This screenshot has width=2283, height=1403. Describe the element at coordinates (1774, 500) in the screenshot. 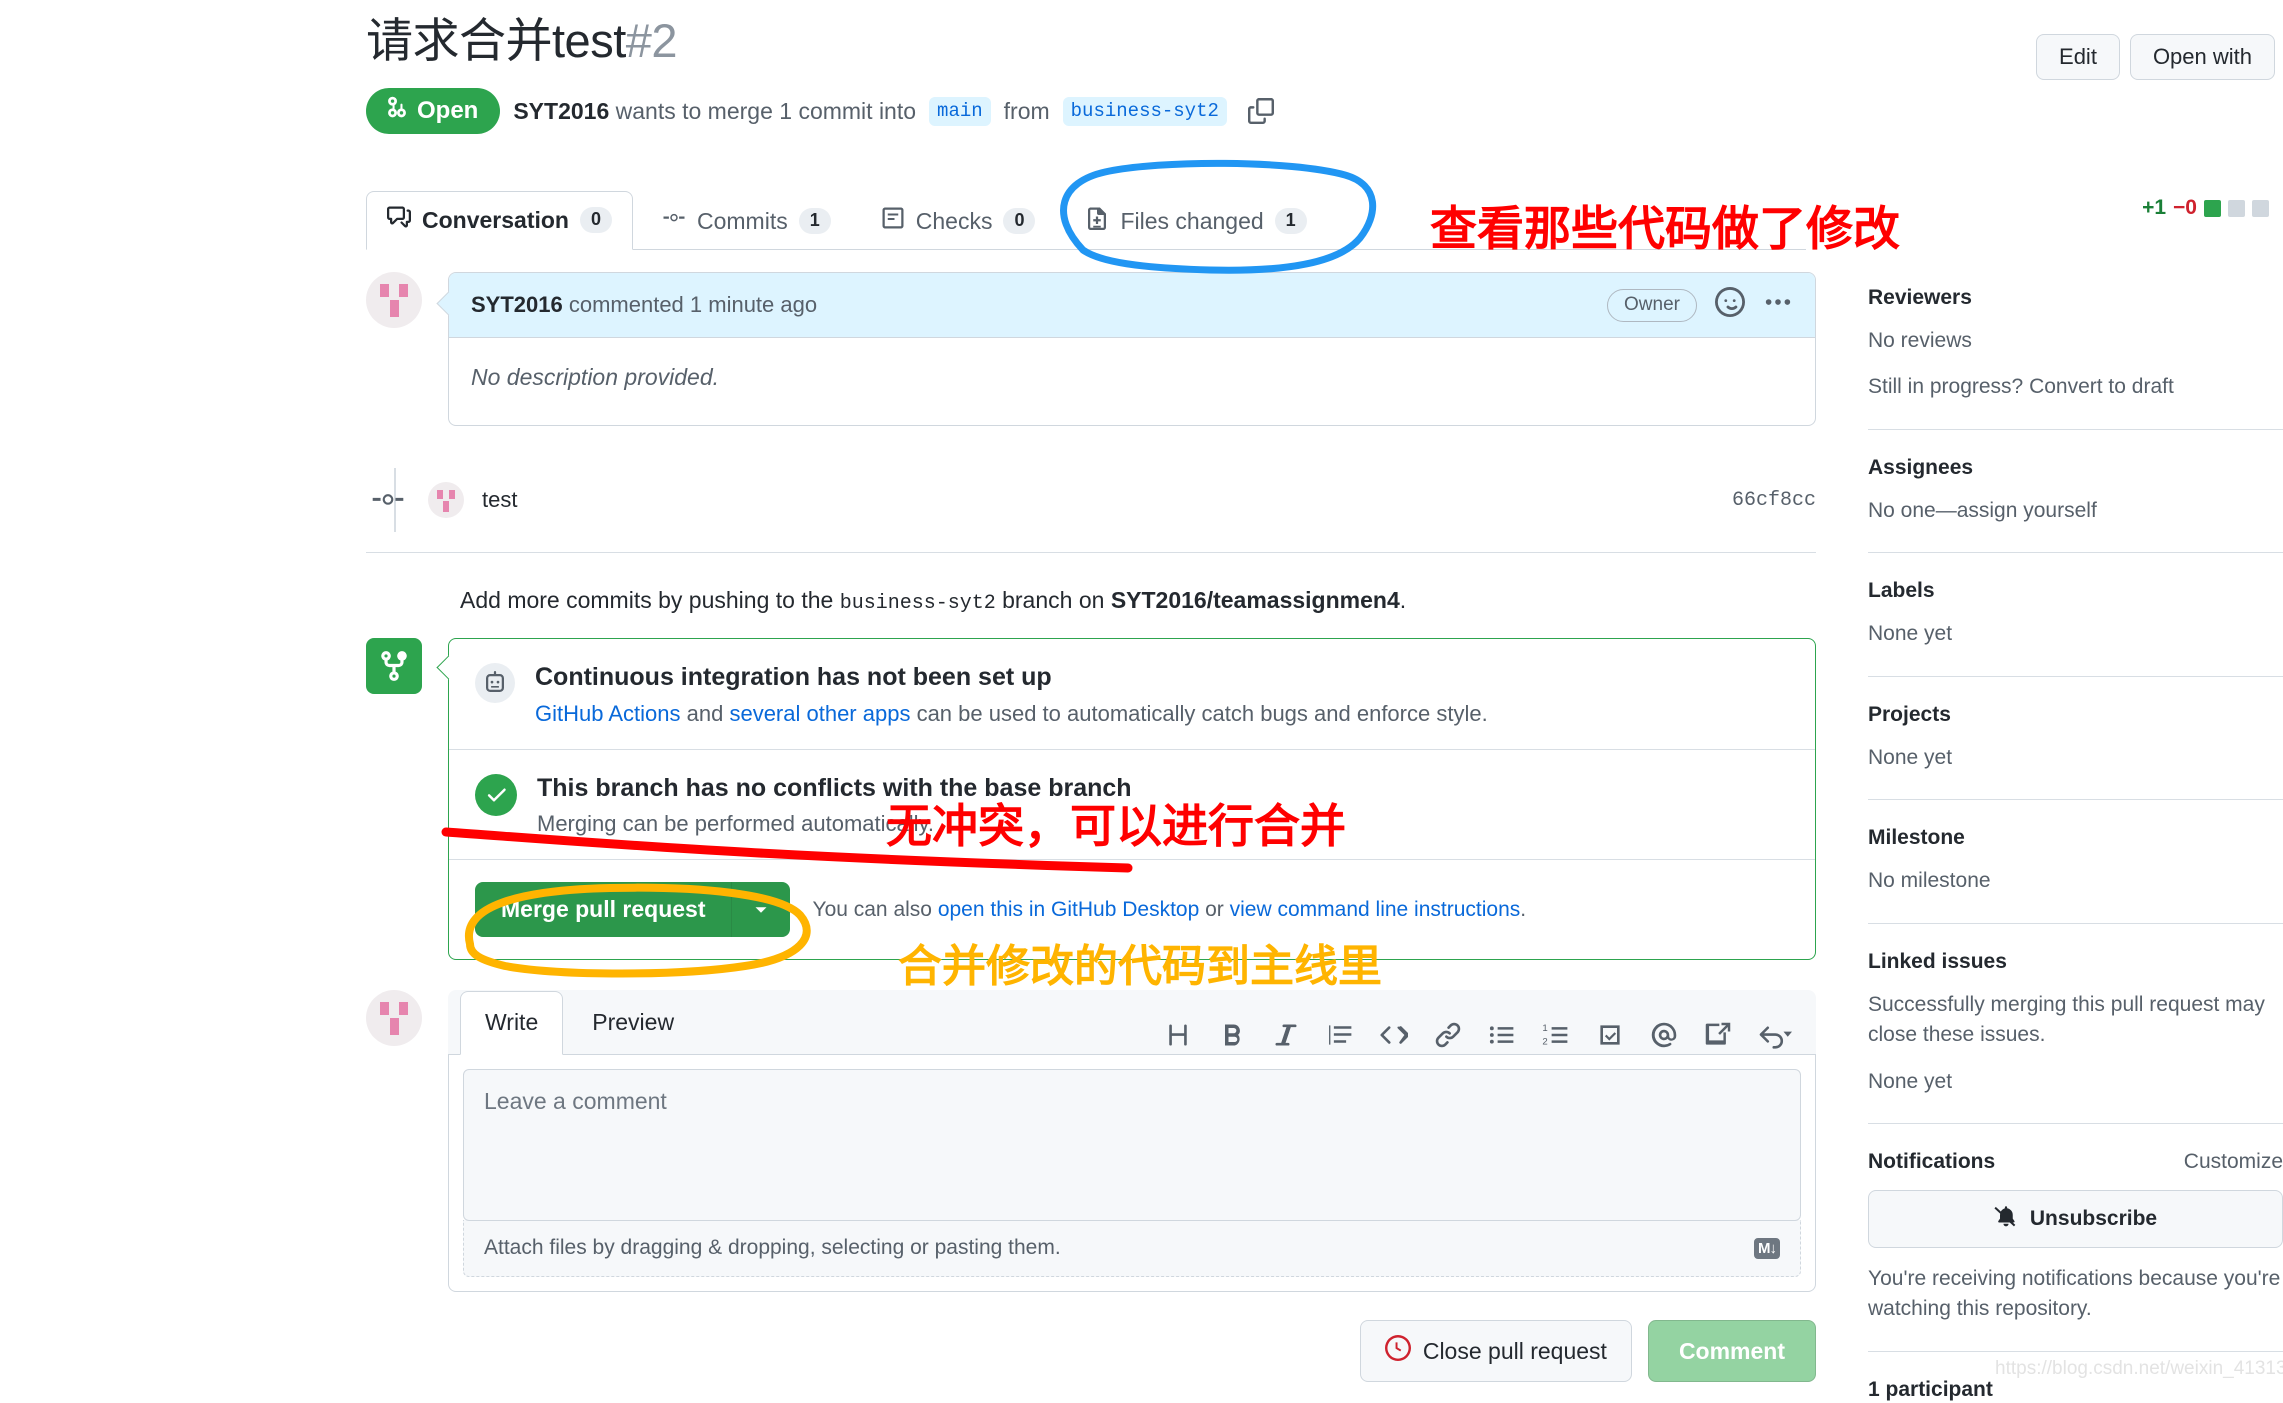

I see `commit-sha: 66cf8cc` at that location.